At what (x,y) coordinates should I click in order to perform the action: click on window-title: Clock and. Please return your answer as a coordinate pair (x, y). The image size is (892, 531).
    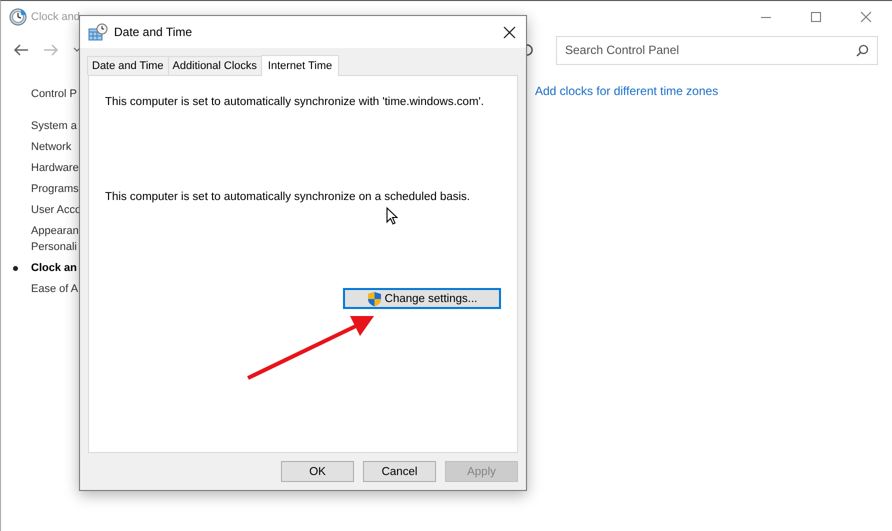
    Looking at the image, I should click on (55, 16).